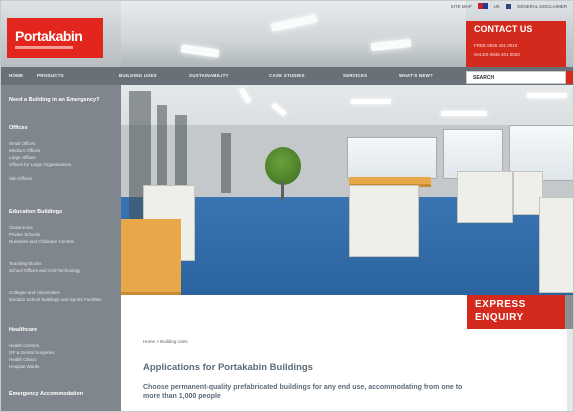 The image size is (574, 412). I want to click on nav-item-case-studies: CASE STUDIES, so click(287, 75).